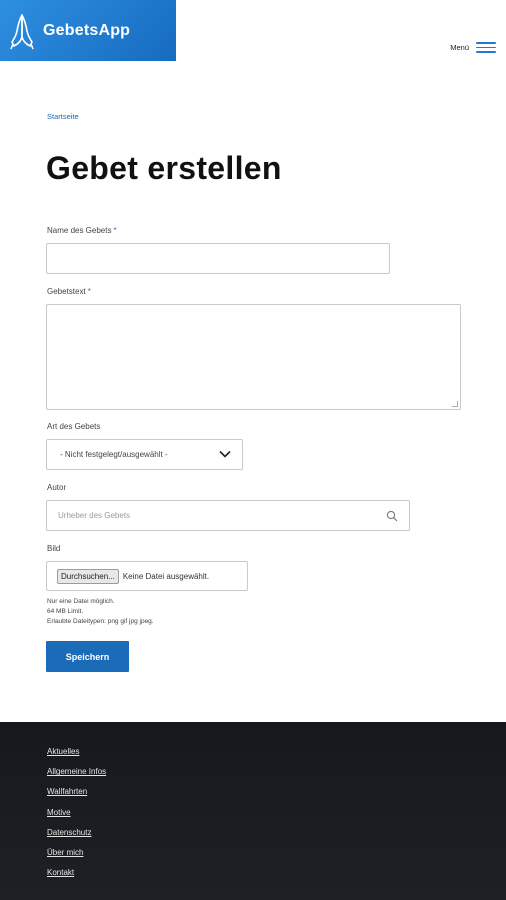  Describe the element at coordinates (65, 611) in the screenshot. I see `help-line: 64 MB Limit.` at that location.